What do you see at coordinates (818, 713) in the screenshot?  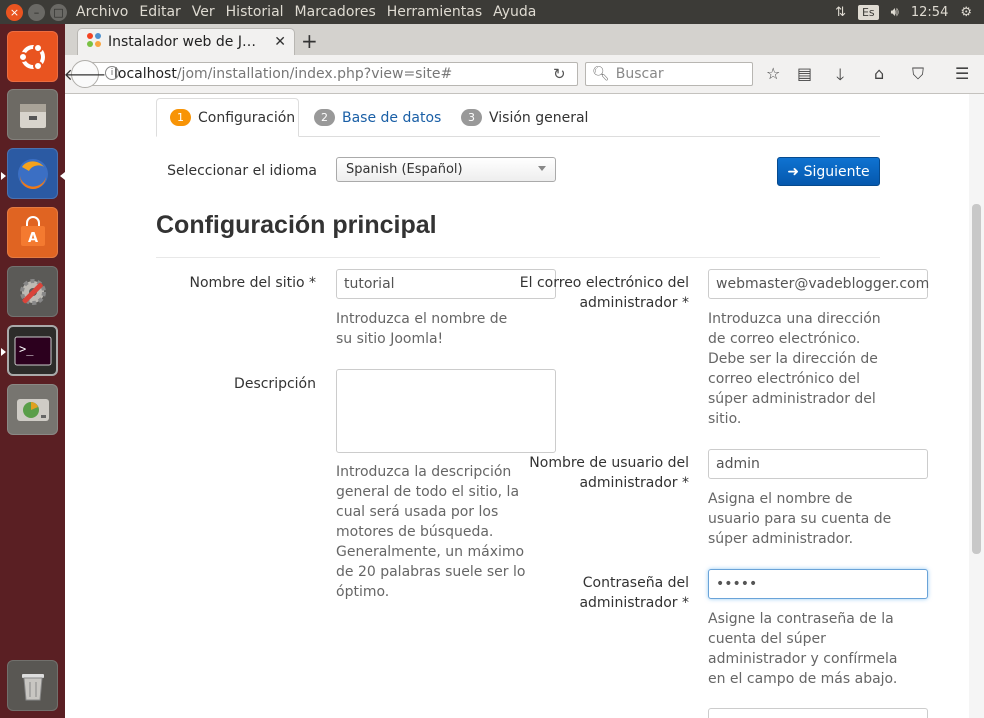 I see `admin-password-confirm-field` at bounding box center [818, 713].